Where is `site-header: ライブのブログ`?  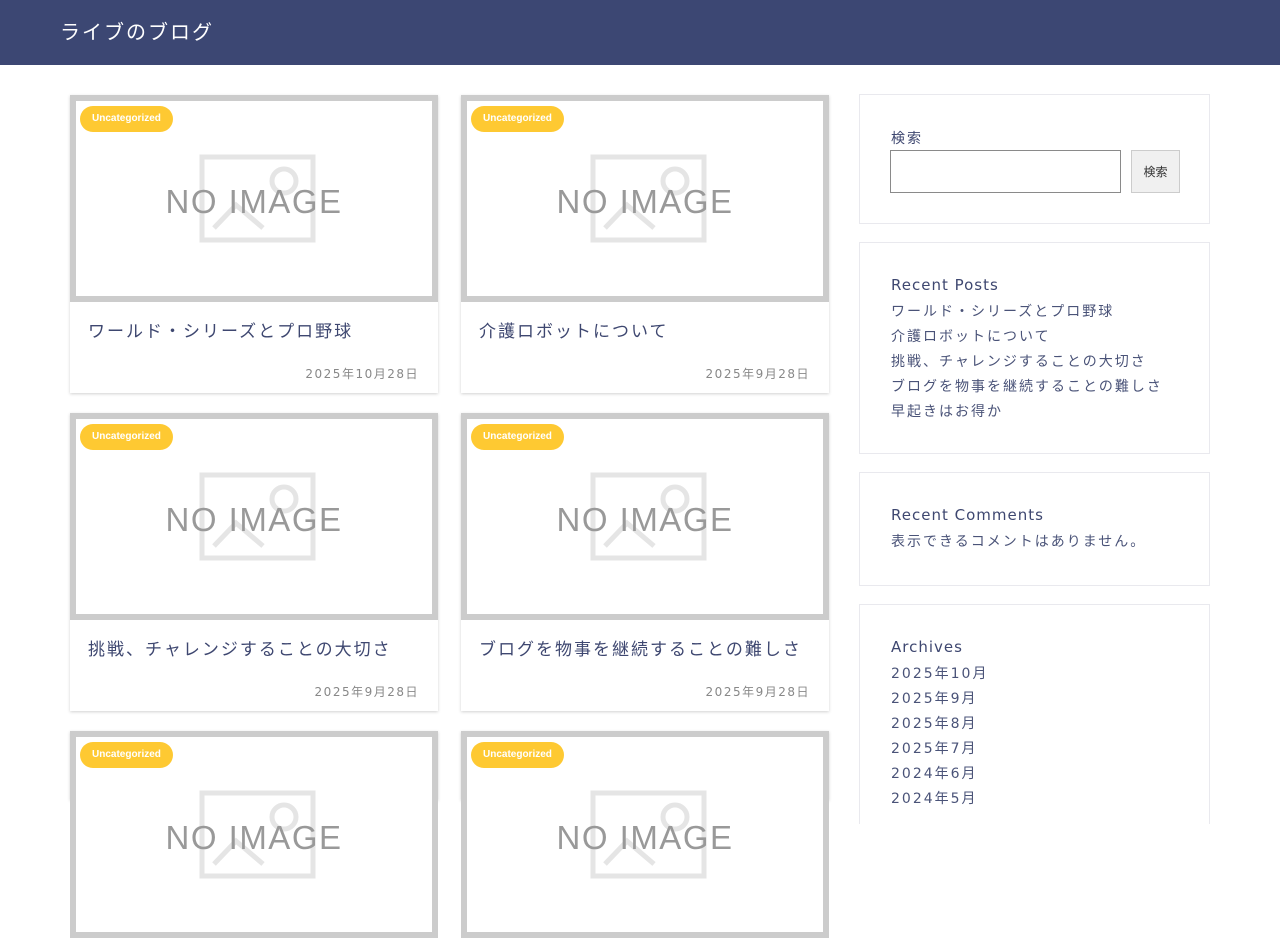 site-header: ライブのブログ is located at coordinates (640, 32).